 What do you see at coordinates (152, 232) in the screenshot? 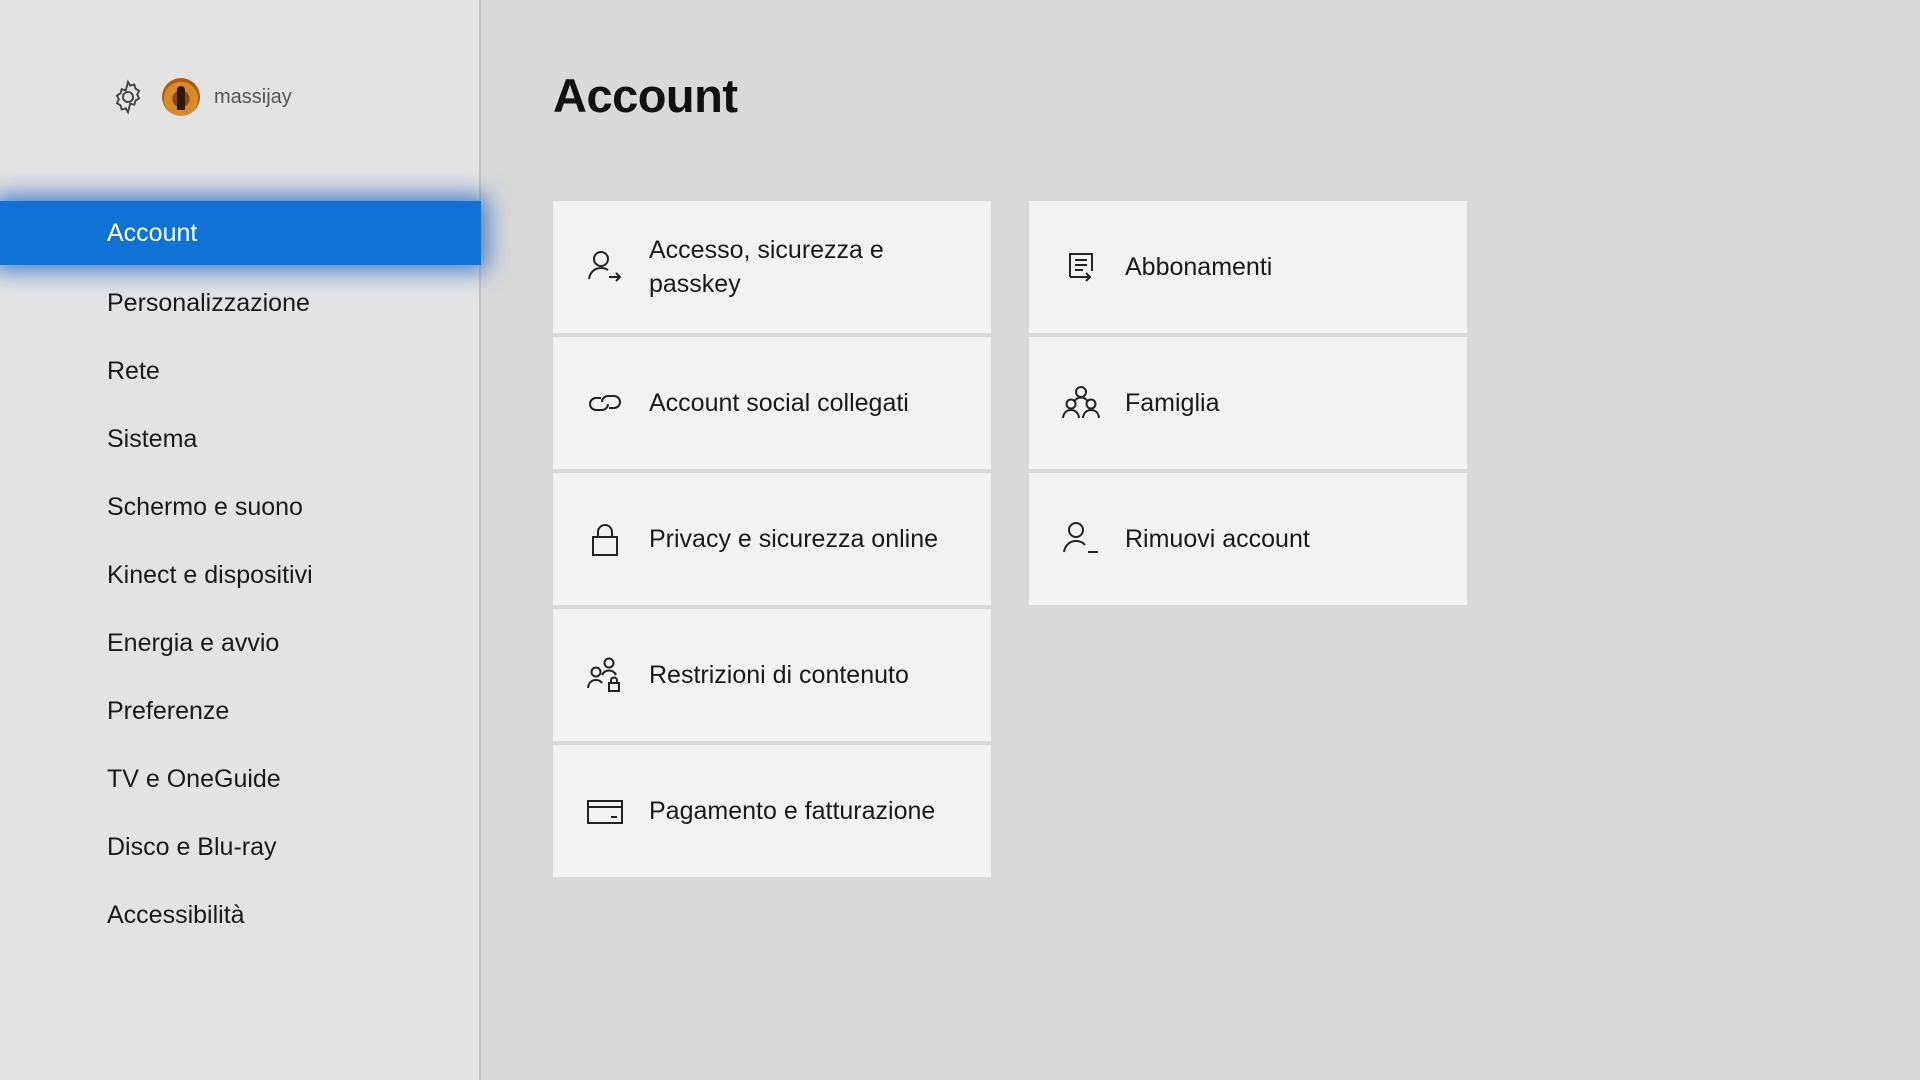
I see `nav-item-label: Account` at bounding box center [152, 232].